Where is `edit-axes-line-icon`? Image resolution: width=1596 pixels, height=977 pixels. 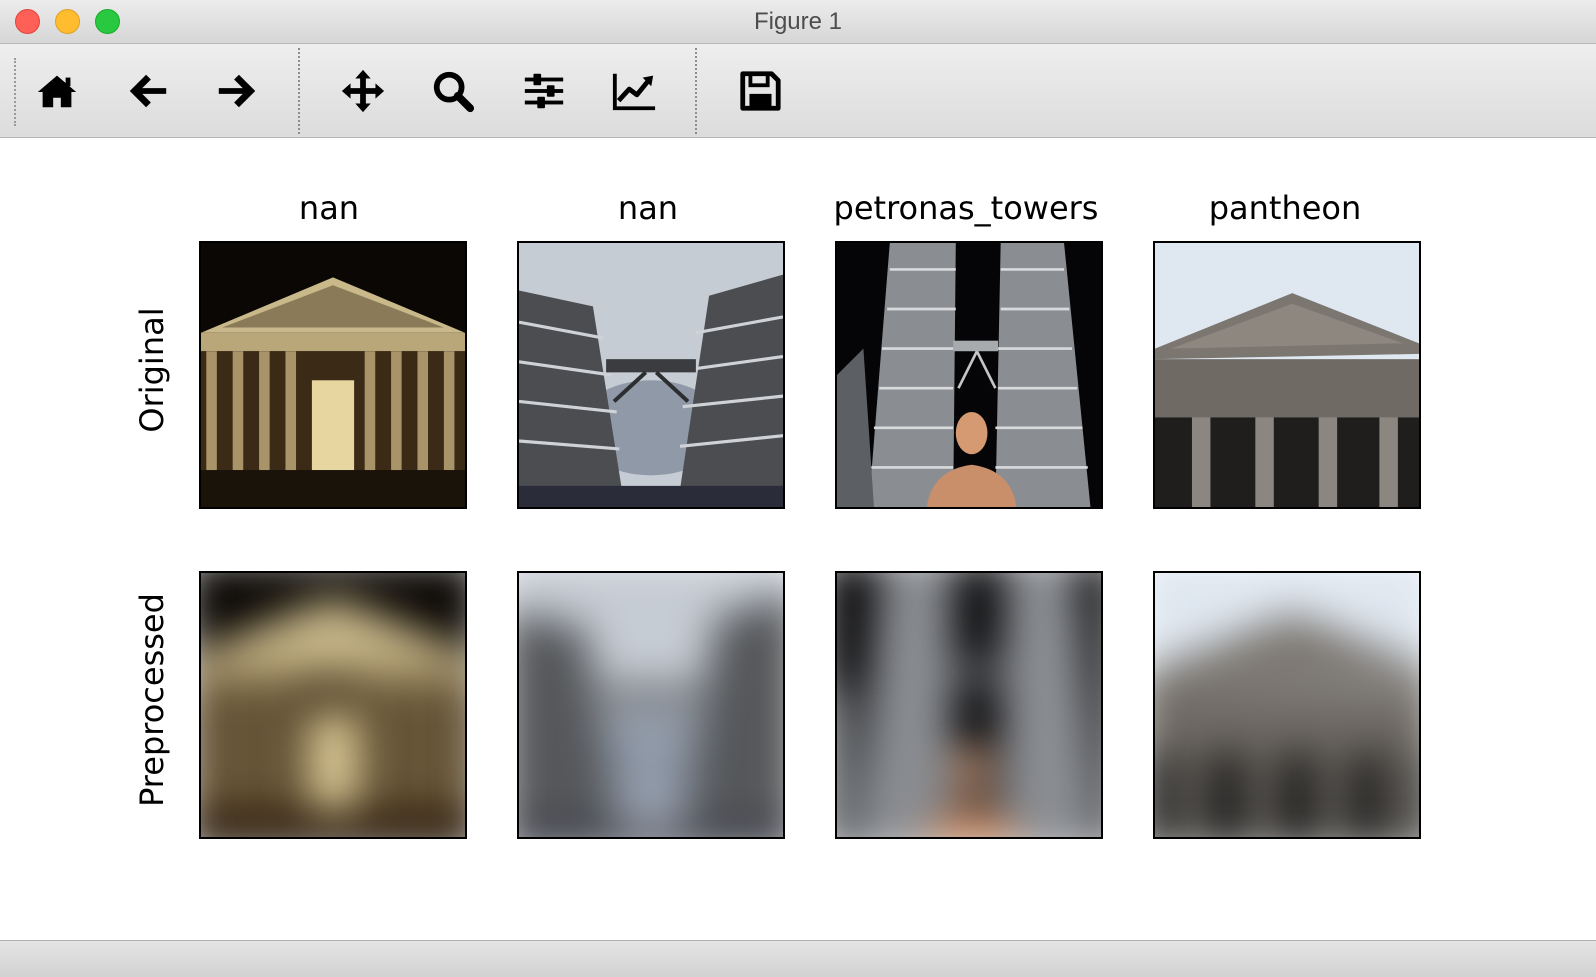
edit-axes-line-icon is located at coordinates (634, 92).